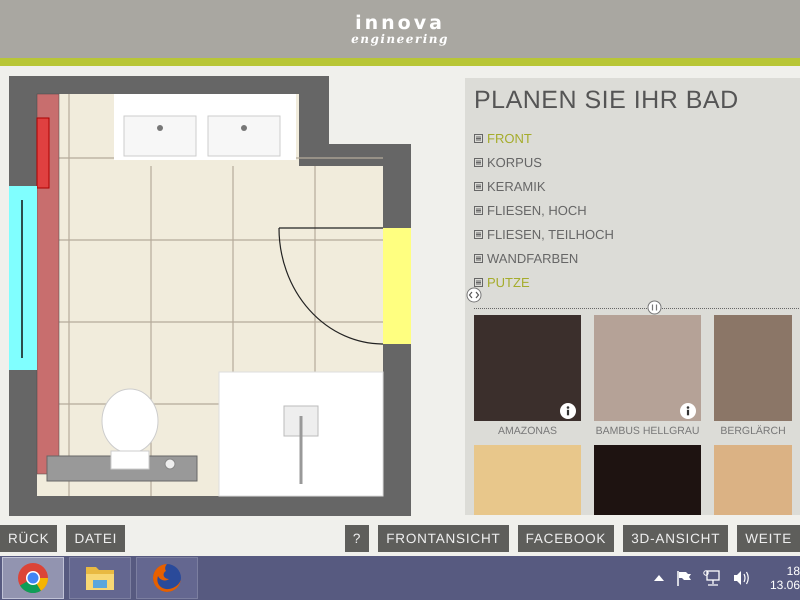 This screenshot has width=800, height=600. Describe the element at coordinates (607, 100) in the screenshot. I see `panel-title: PLANEN SIE IHR BAD` at that location.